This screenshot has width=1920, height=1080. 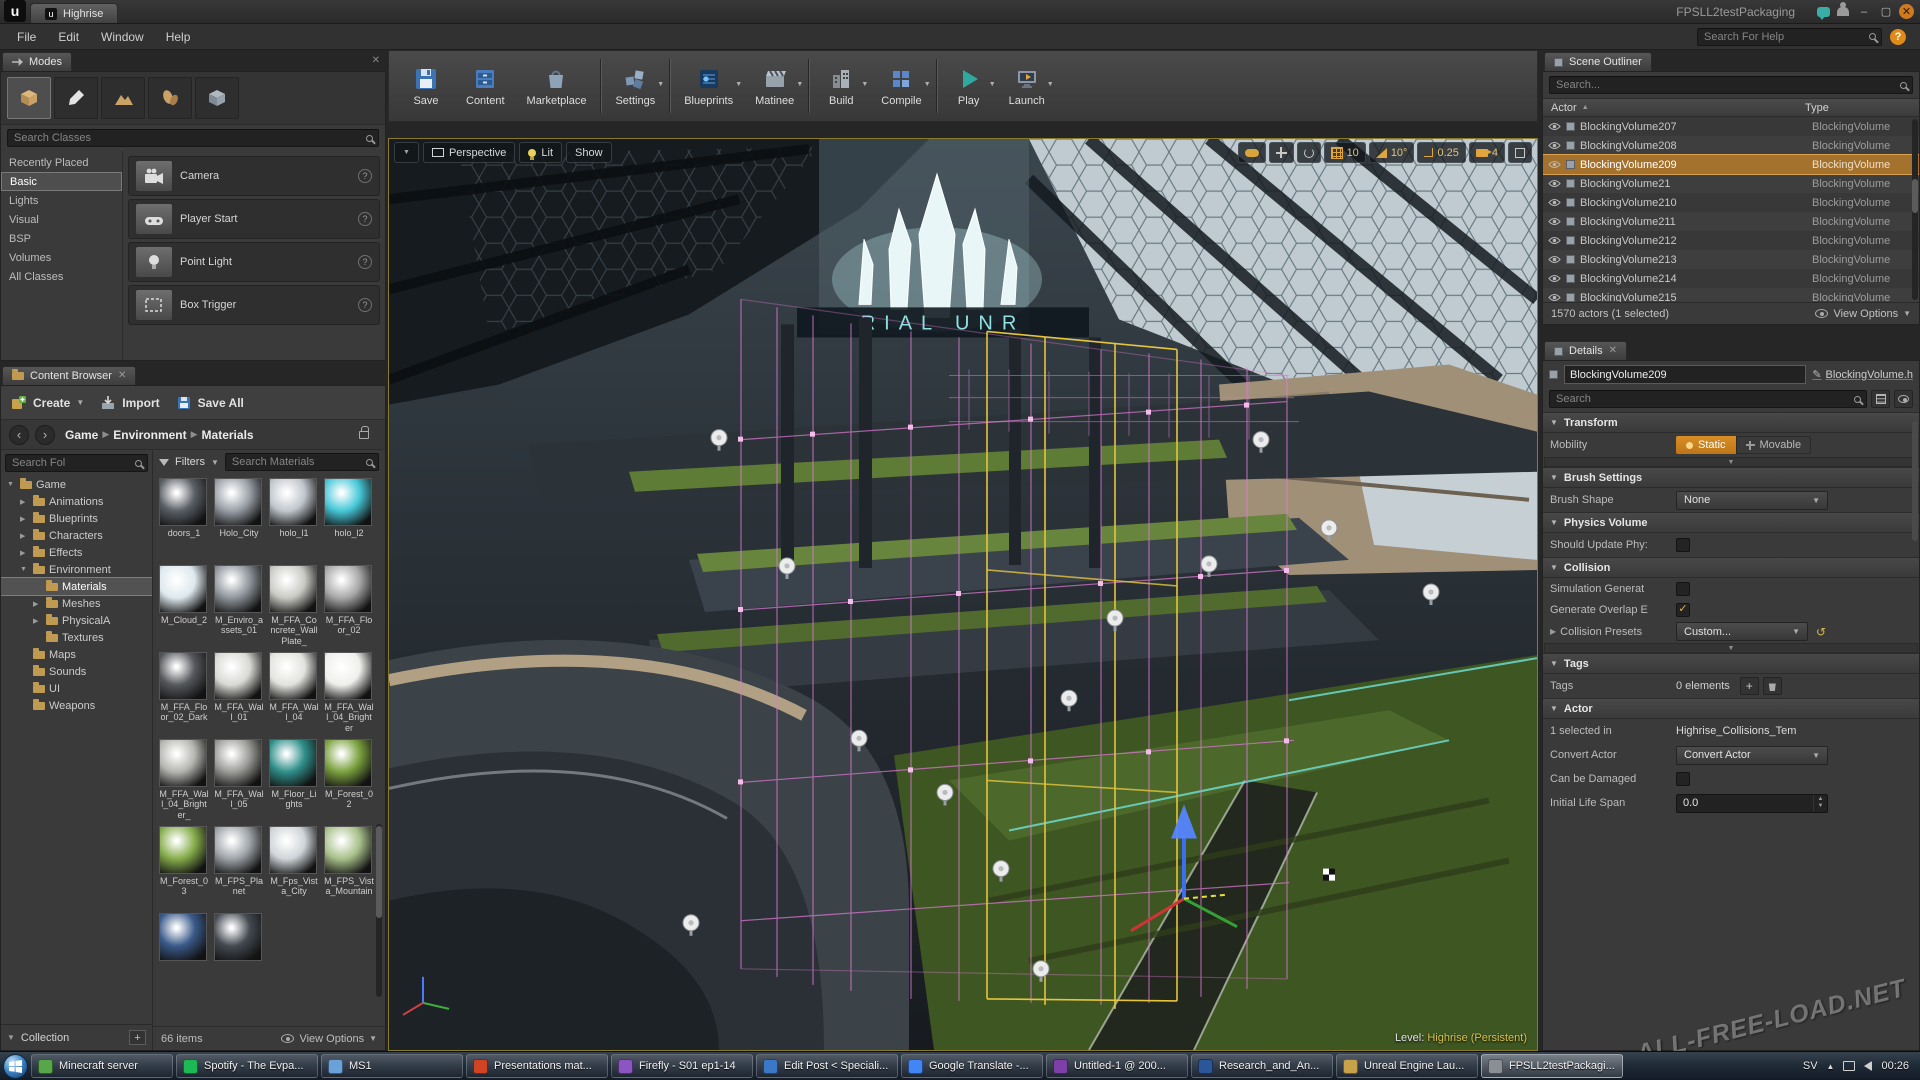 What do you see at coordinates (76, 688) in the screenshot?
I see `folder-tree-item: UI` at bounding box center [76, 688].